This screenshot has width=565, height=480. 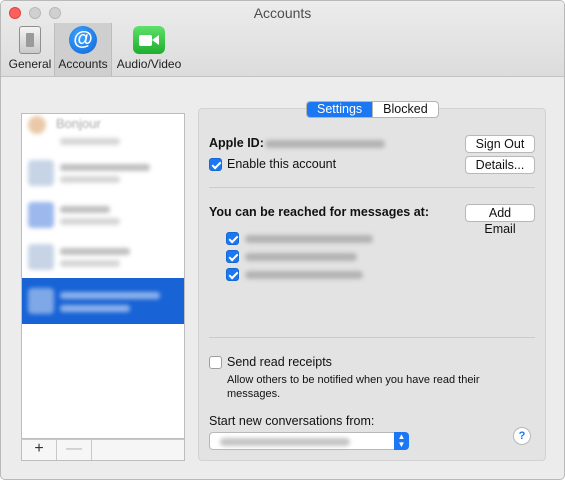 I want to click on add-account-button: +, so click(x=39, y=450).